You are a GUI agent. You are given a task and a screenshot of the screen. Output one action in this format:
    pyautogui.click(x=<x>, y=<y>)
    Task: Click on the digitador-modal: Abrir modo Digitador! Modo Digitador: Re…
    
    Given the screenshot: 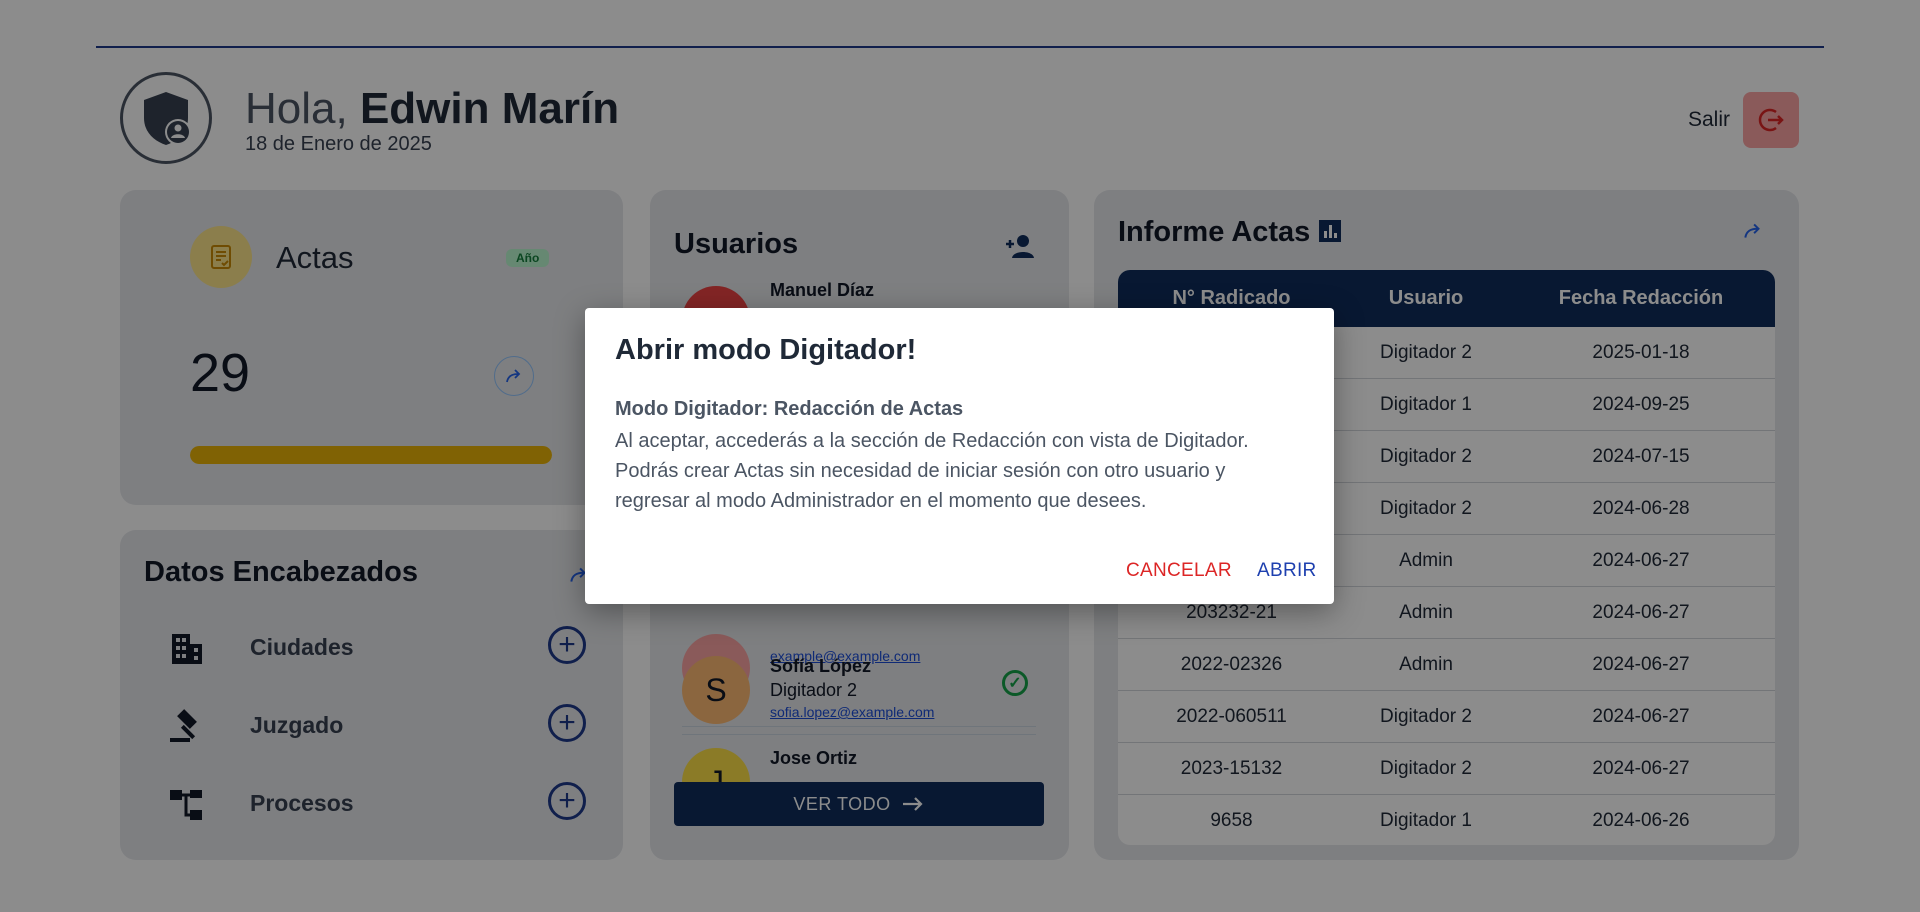 What is the action you would take?
    pyautogui.click(x=959, y=456)
    